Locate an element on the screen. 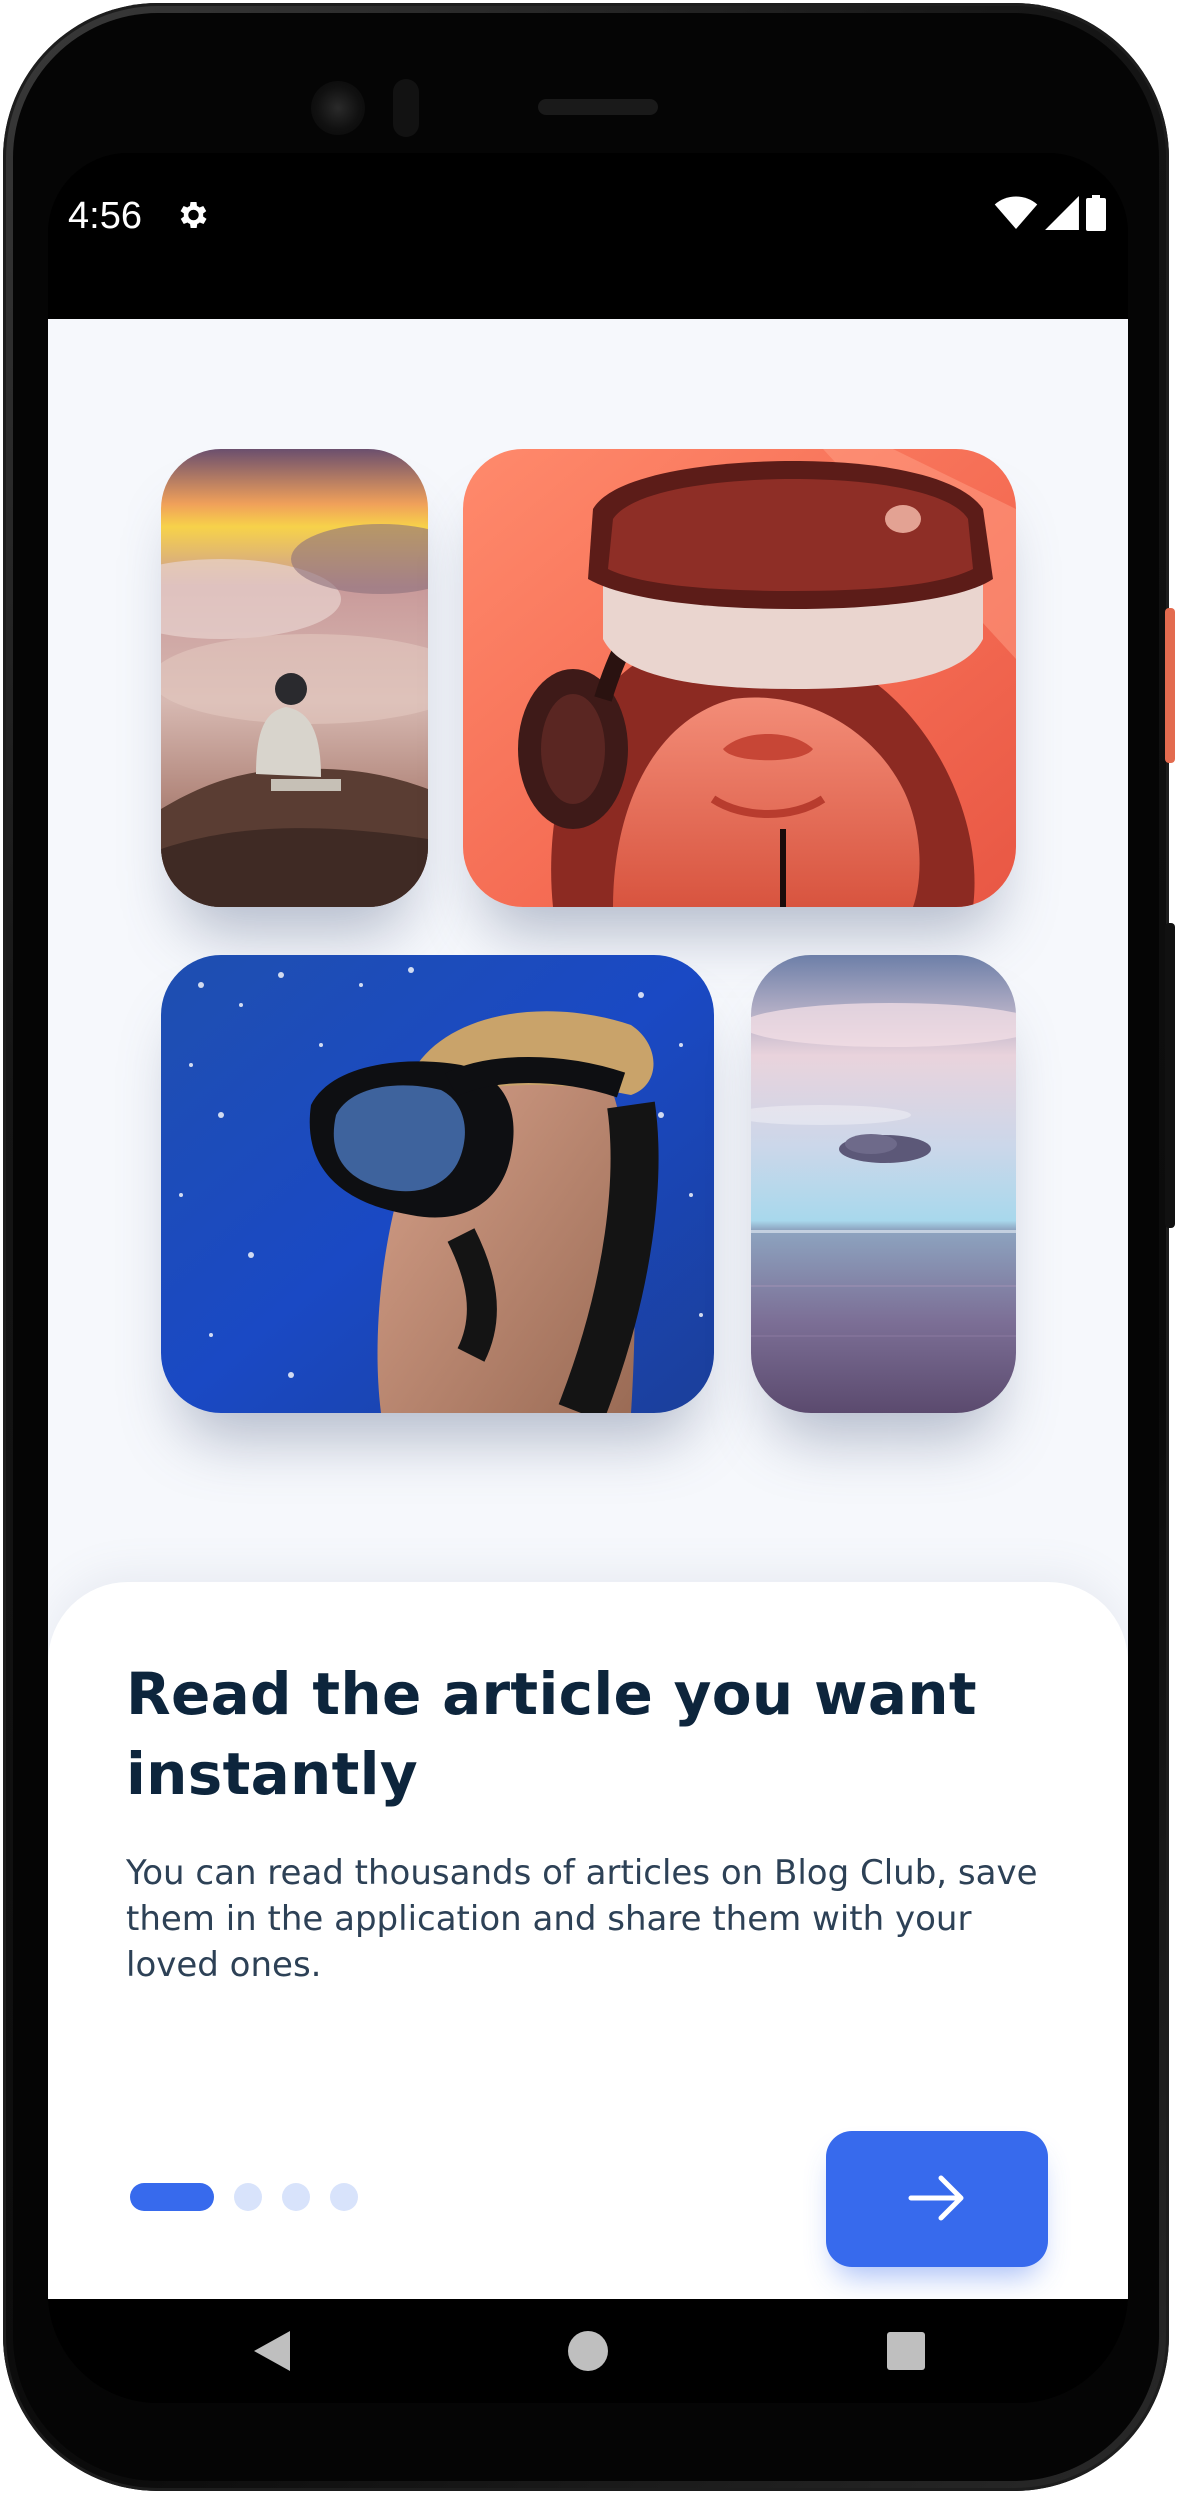 The width and height of the screenshot is (1178, 2498). arrow-right-icon is located at coordinates (937, 2199).